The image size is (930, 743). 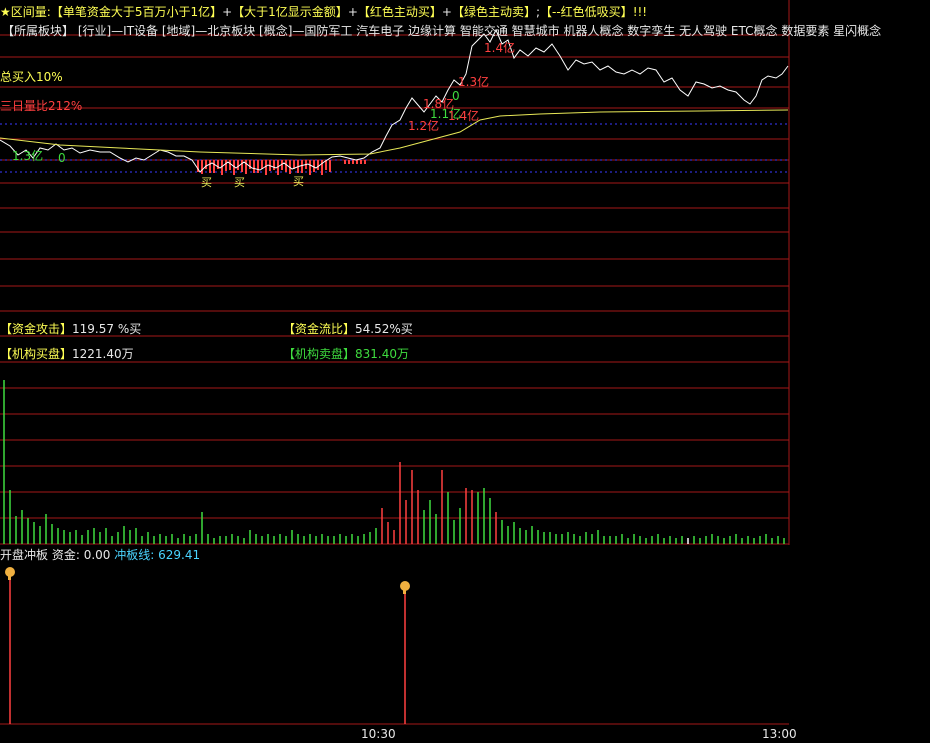 I want to click on legend-item: 【单笔资金大于5百万小于1亿】, so click(x=136, y=12).